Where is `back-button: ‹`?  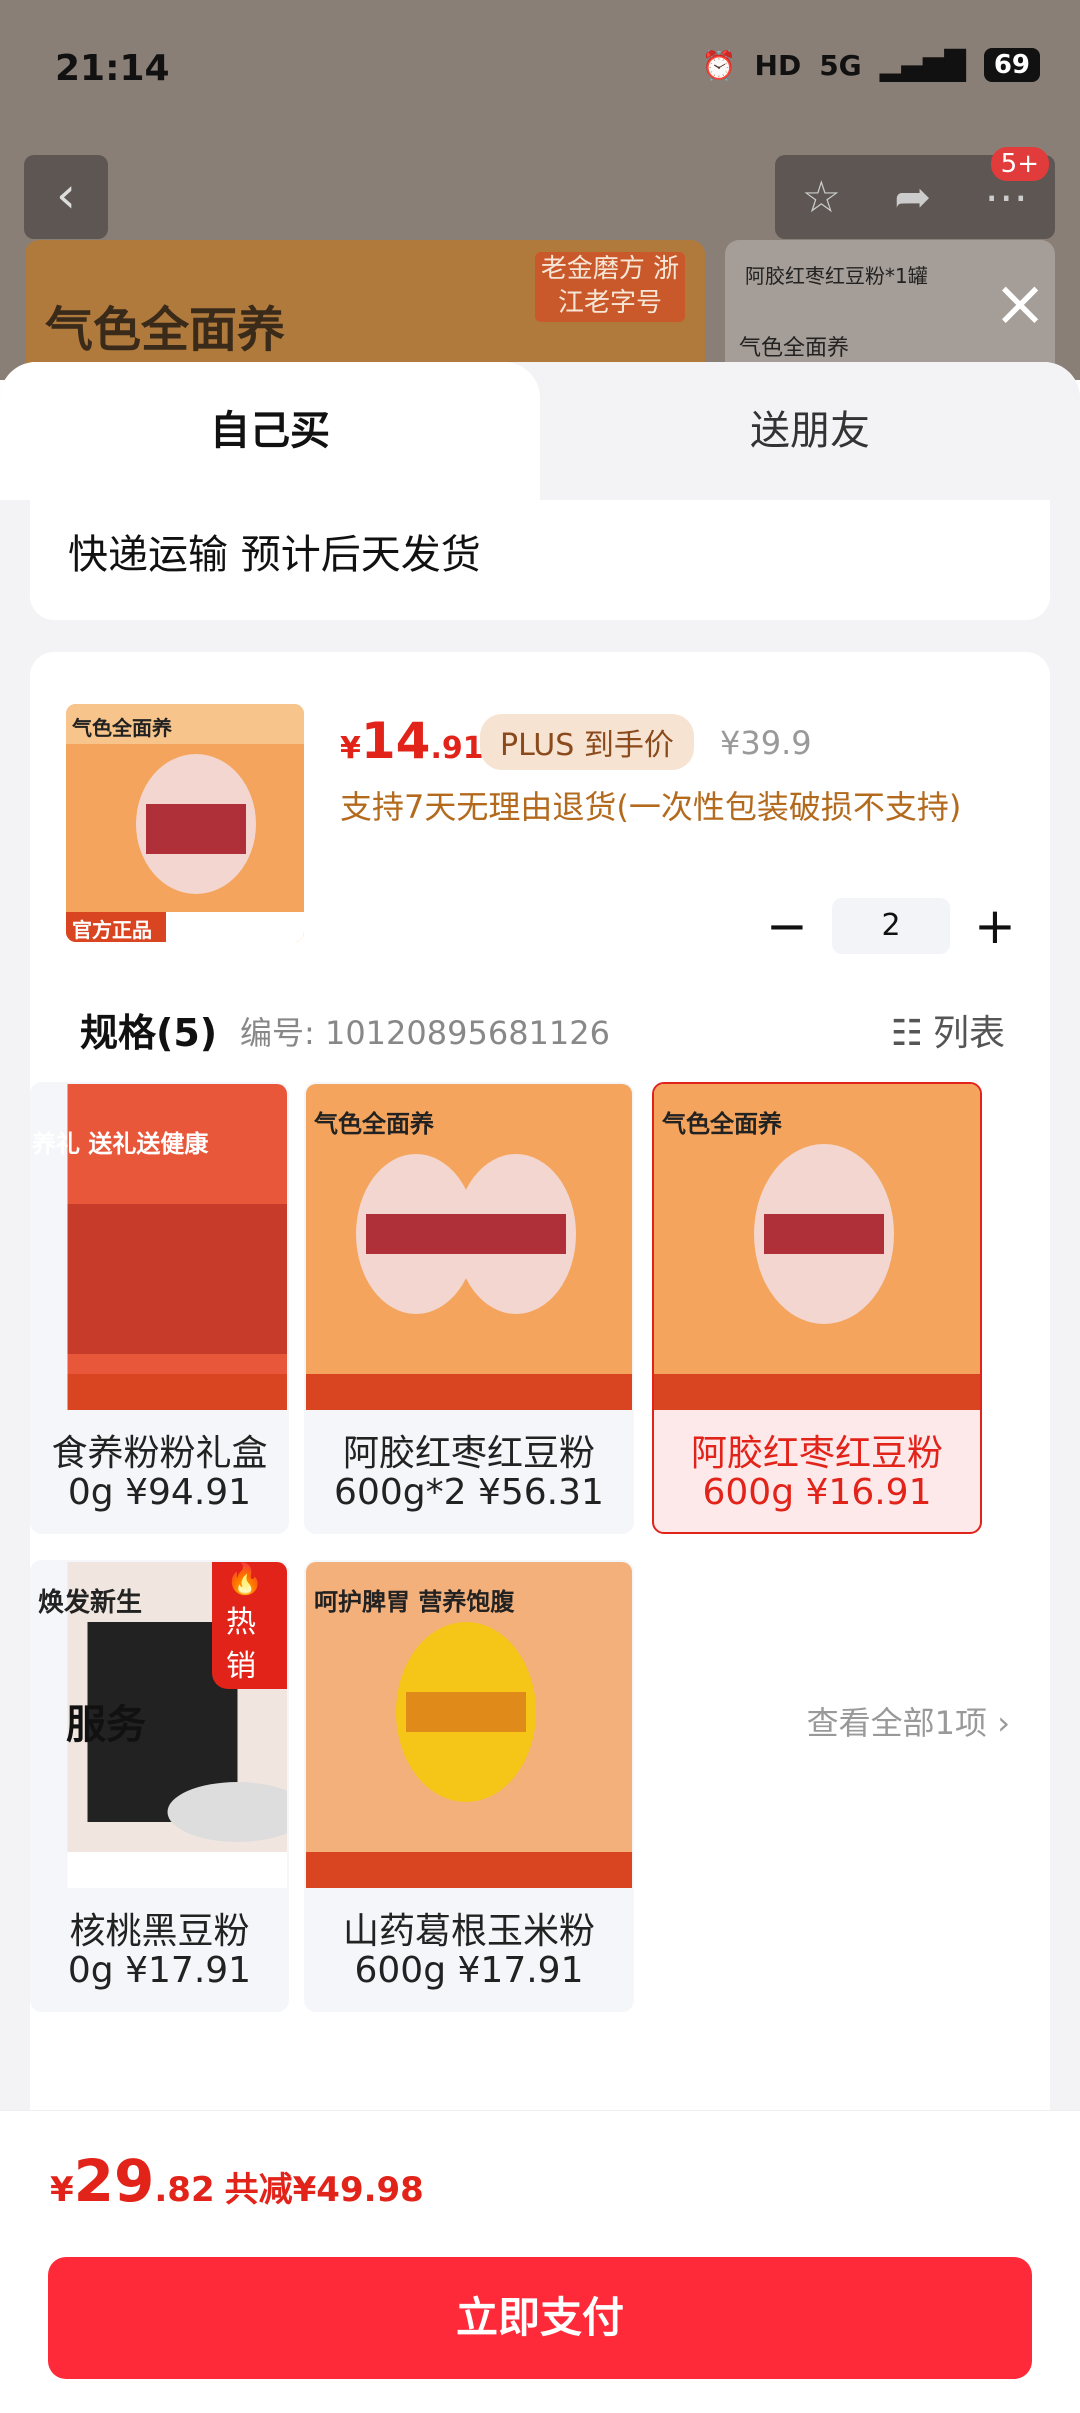
back-button: ‹ is located at coordinates (66, 197).